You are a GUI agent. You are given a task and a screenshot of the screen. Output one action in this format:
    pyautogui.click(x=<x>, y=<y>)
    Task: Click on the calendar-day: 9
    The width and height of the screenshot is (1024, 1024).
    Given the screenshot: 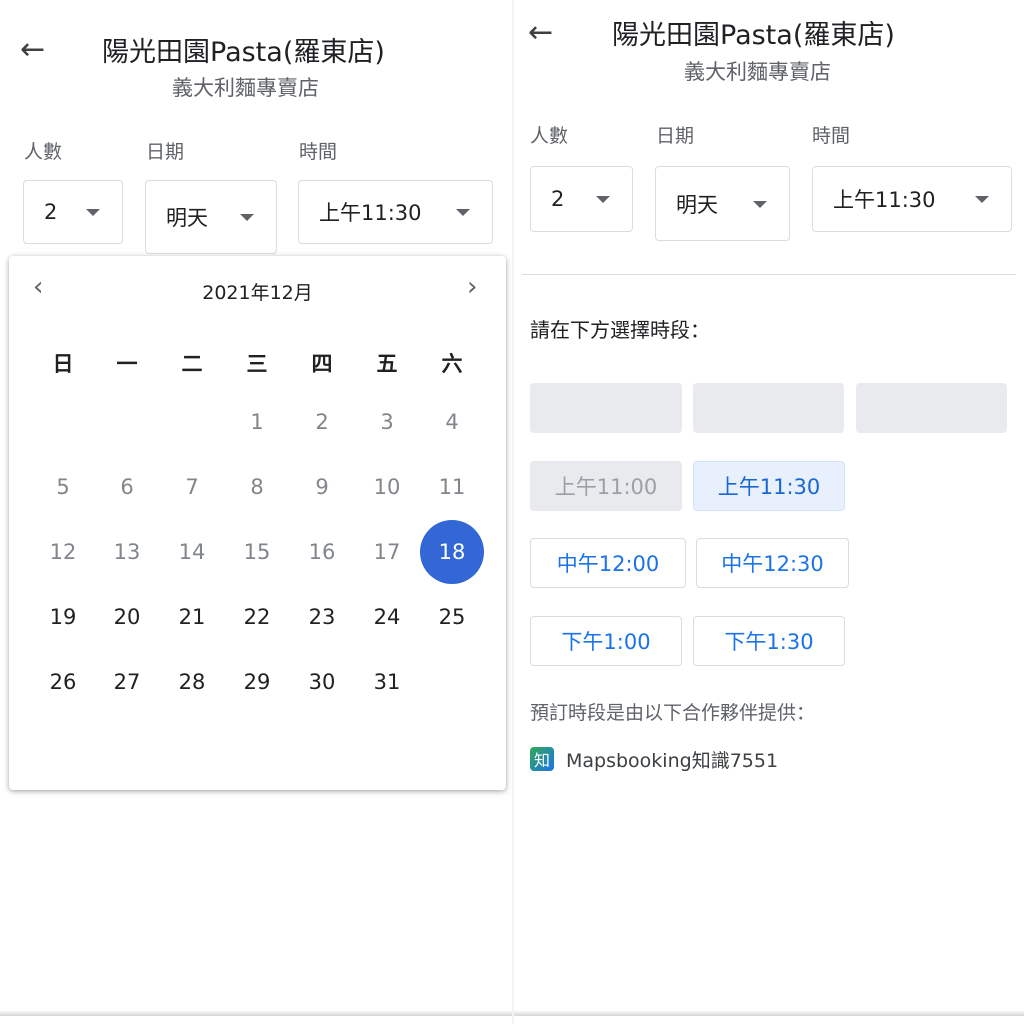 What is the action you would take?
    pyautogui.click(x=322, y=487)
    